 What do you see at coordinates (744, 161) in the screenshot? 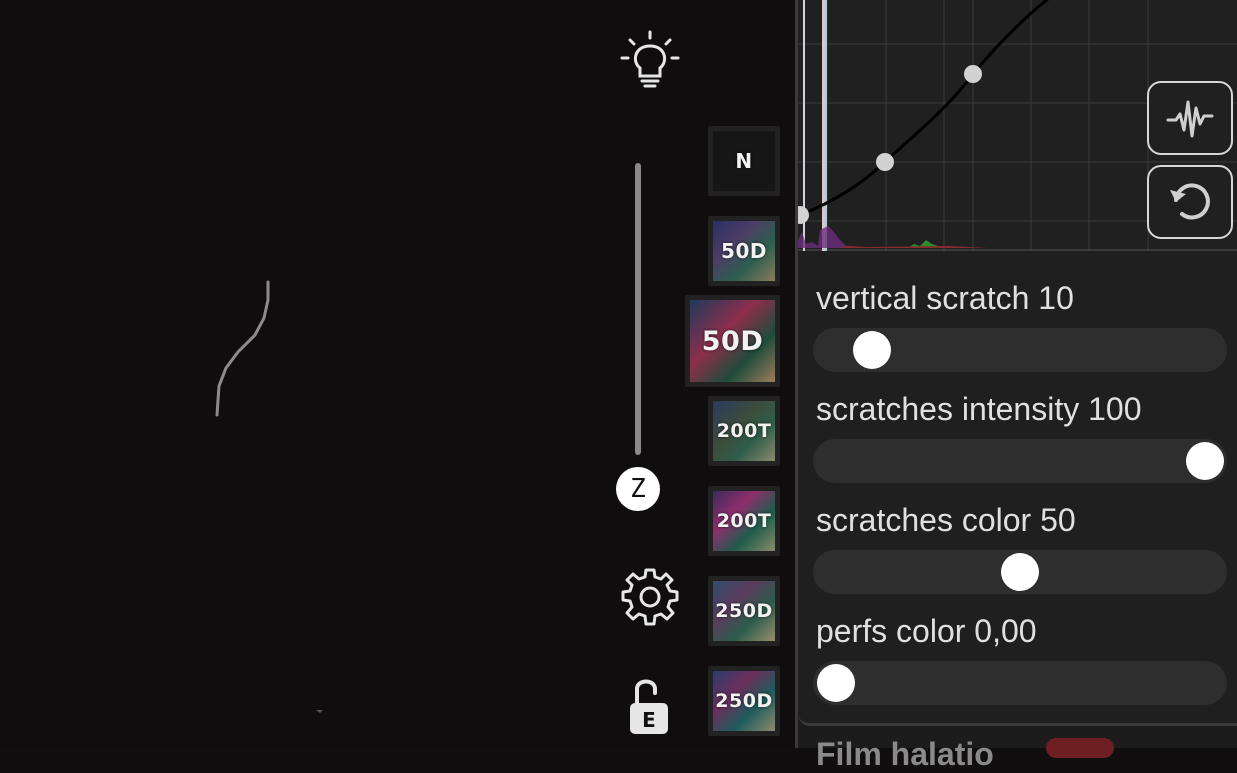
I see `film-preset-tile: N` at bounding box center [744, 161].